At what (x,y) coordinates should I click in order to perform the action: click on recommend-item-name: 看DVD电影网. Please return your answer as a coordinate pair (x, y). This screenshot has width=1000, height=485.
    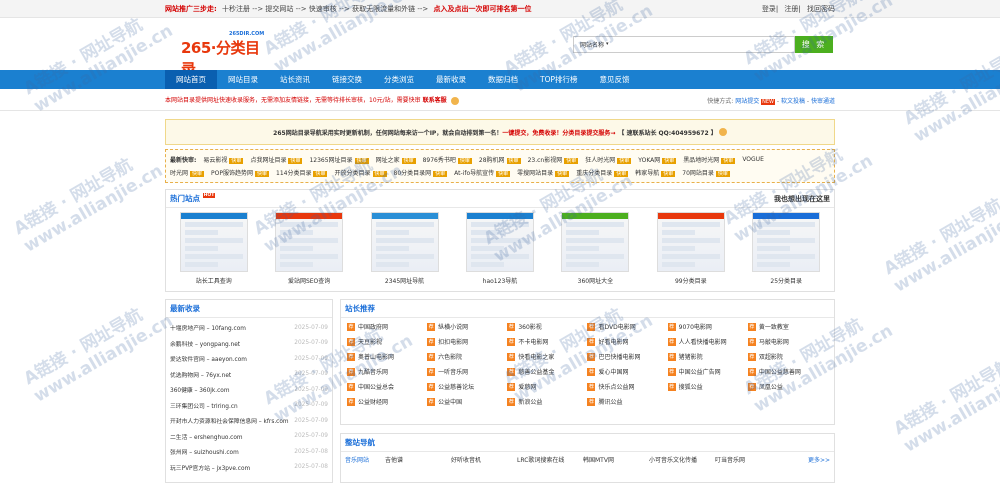
    Looking at the image, I should click on (616, 326).